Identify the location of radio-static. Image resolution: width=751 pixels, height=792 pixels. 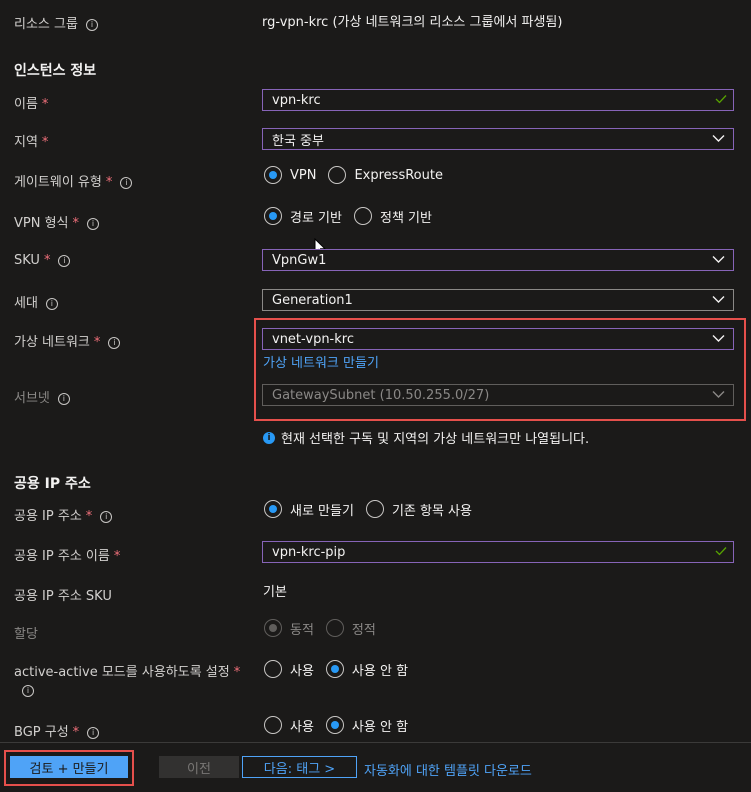
(334, 628).